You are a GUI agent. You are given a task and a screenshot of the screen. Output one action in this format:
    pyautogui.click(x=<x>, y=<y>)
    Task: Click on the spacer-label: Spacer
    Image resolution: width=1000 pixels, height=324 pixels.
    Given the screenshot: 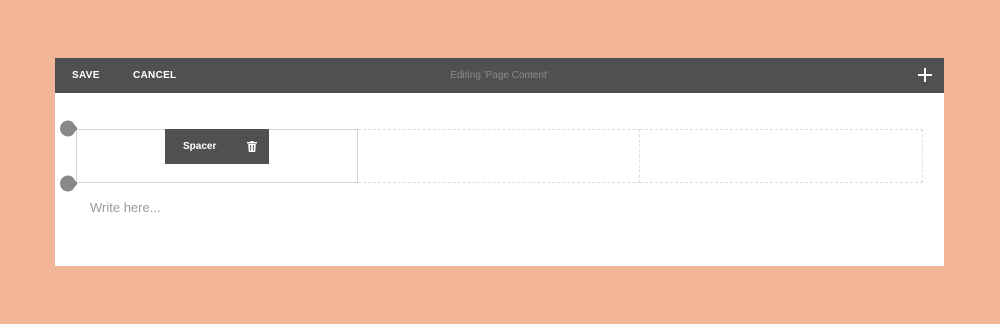 What is the action you would take?
    pyautogui.click(x=200, y=146)
    